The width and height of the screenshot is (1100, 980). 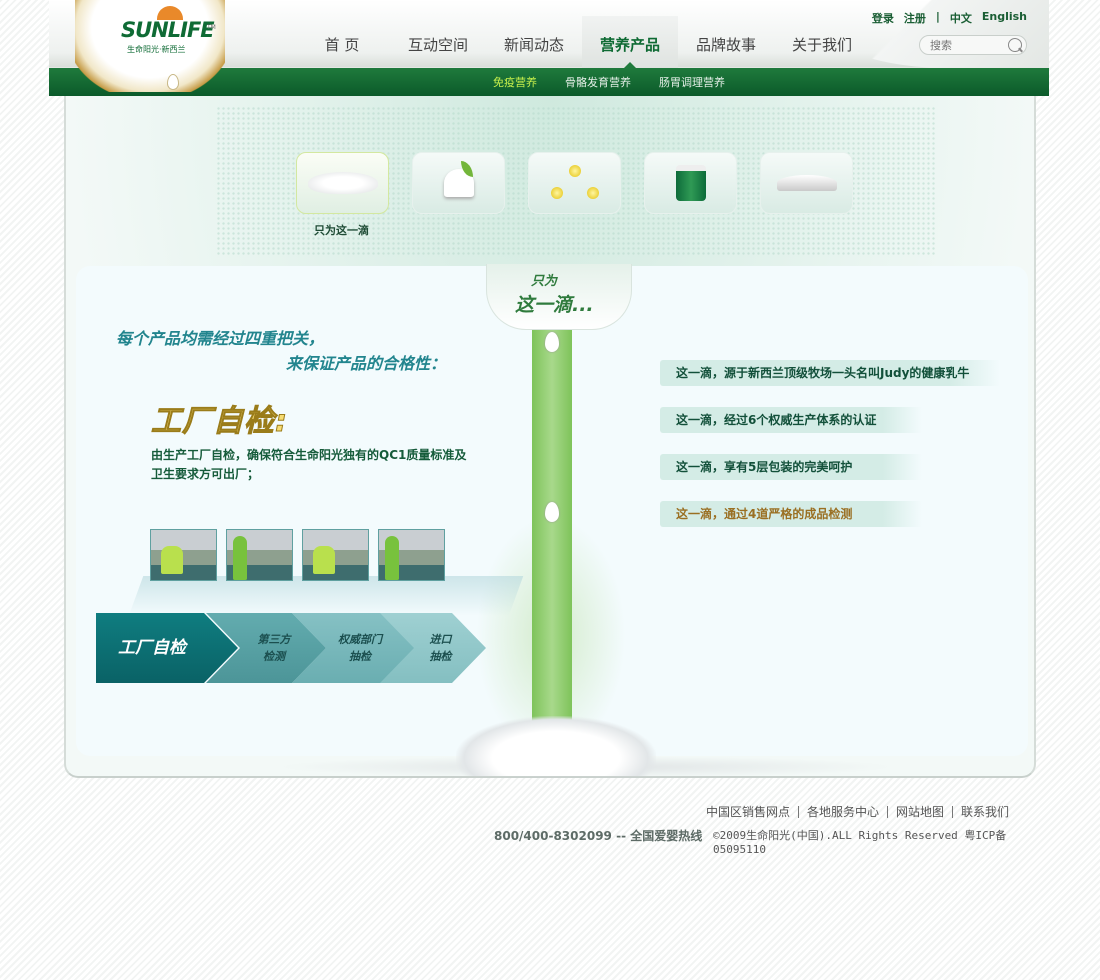 I want to click on step-label: 工厂自检, so click(x=152, y=647).